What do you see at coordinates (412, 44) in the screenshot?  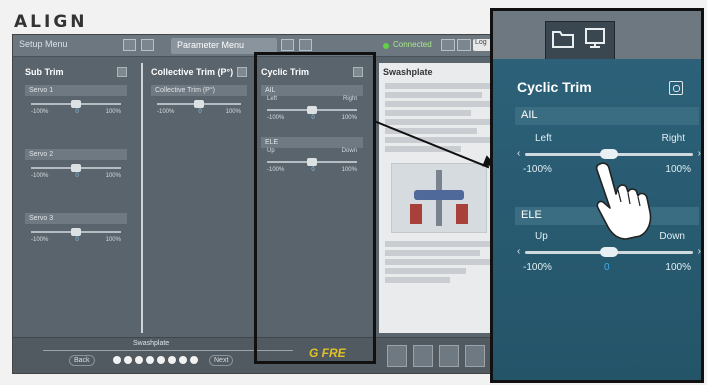 I see `connection-status: Connected` at bounding box center [412, 44].